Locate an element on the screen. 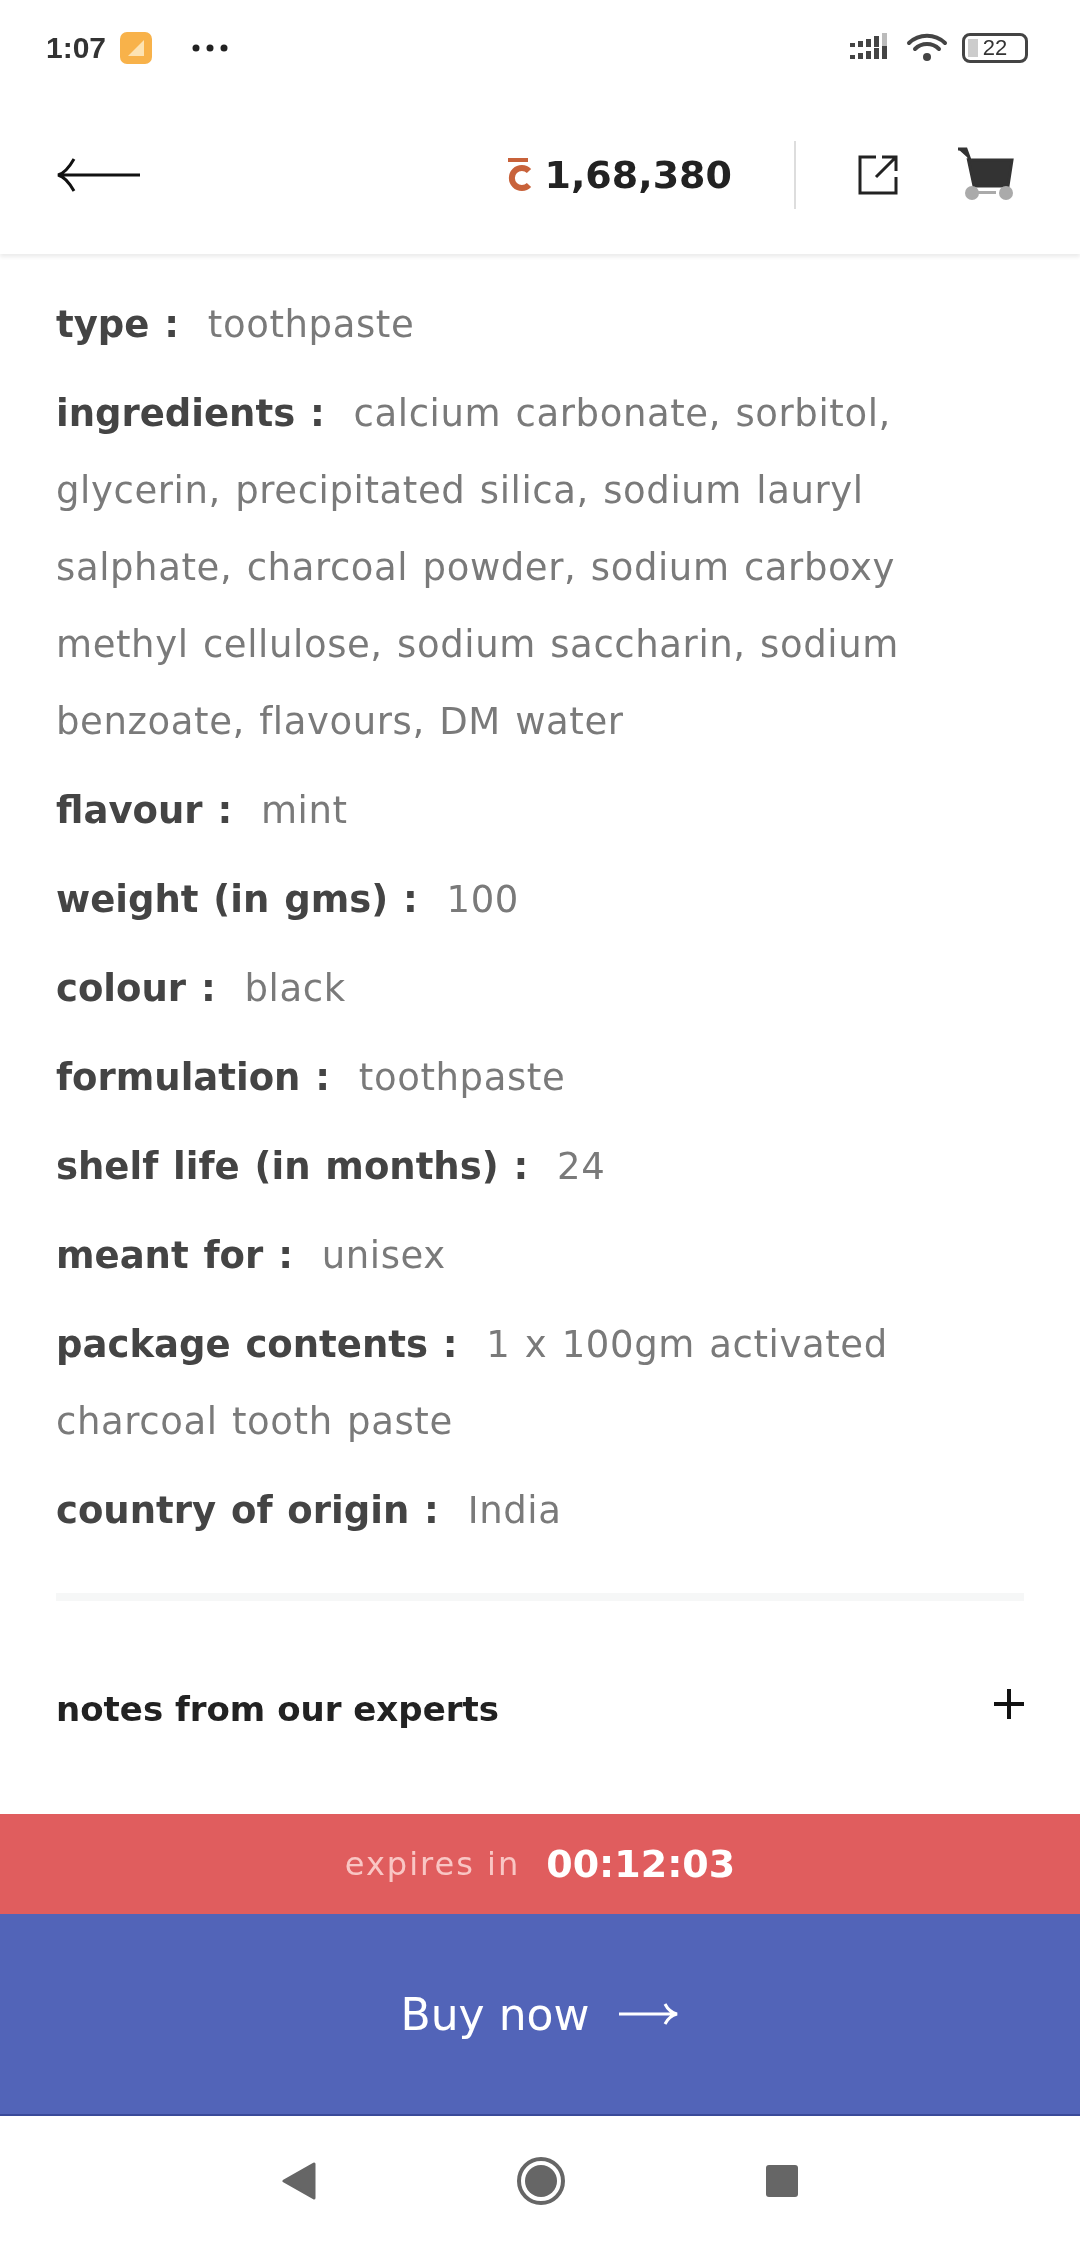 The width and height of the screenshot is (1080, 2246). back-icon is located at coordinates (299, 2181).